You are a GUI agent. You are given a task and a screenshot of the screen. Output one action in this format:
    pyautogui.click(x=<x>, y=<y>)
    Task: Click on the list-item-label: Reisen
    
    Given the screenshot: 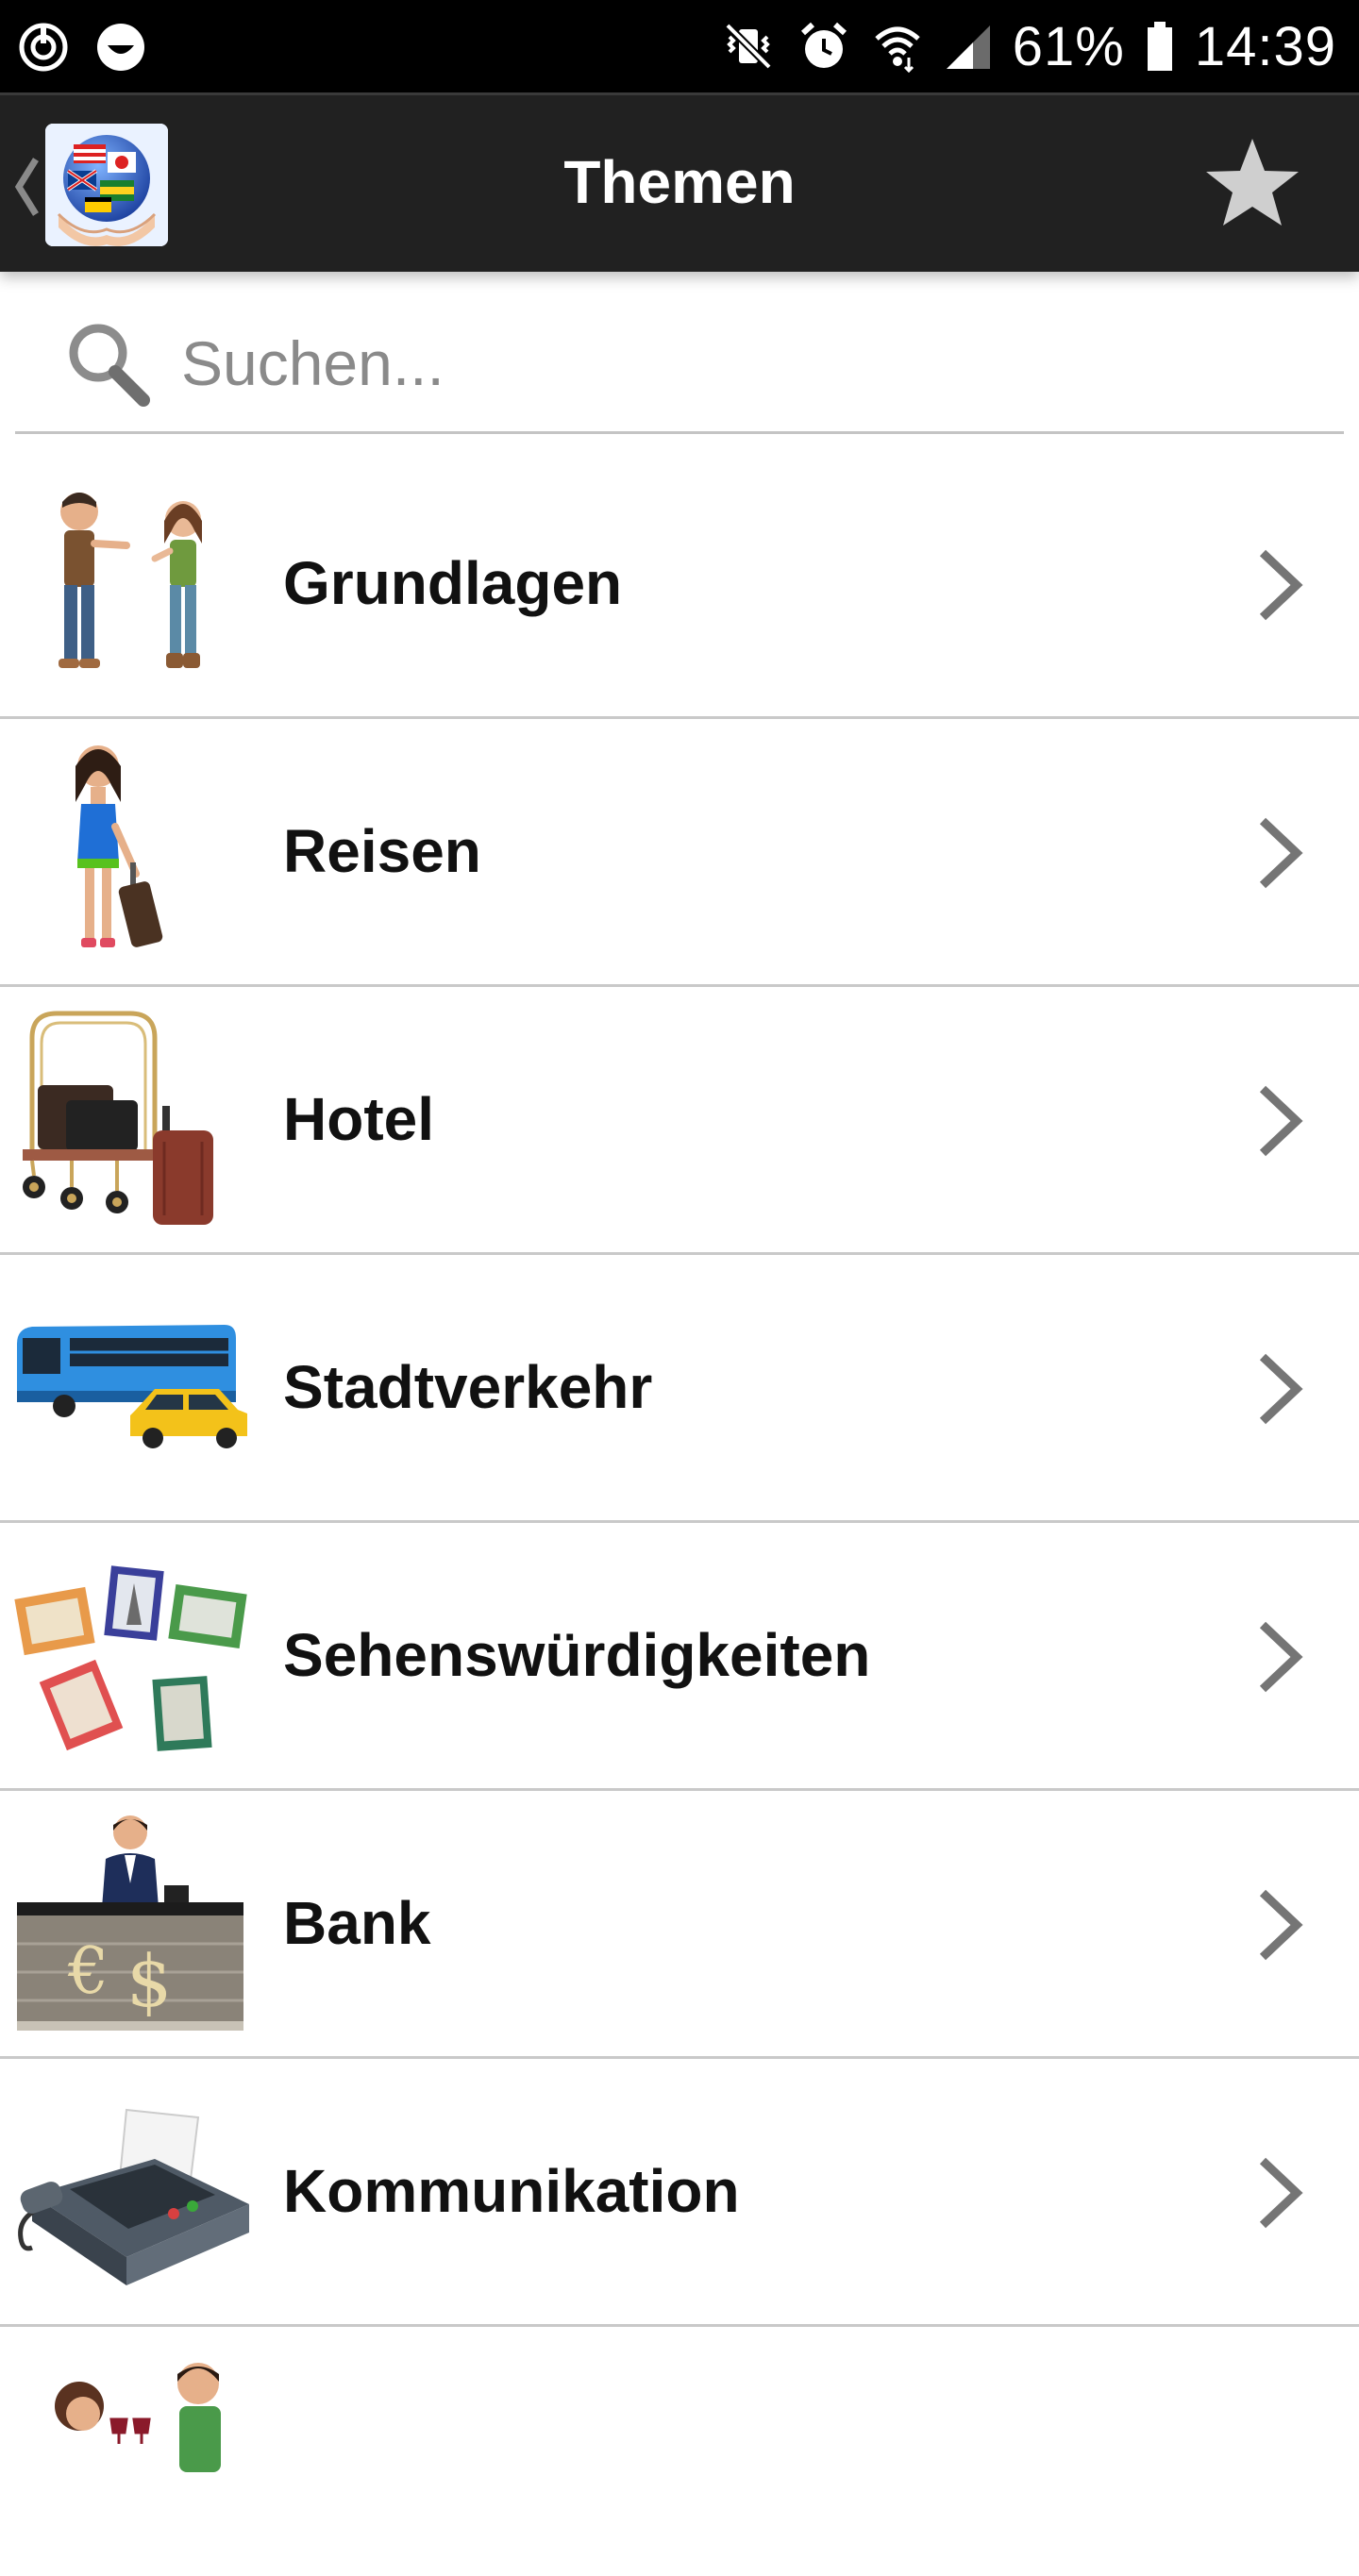 What is the action you would take?
    pyautogui.click(x=382, y=851)
    